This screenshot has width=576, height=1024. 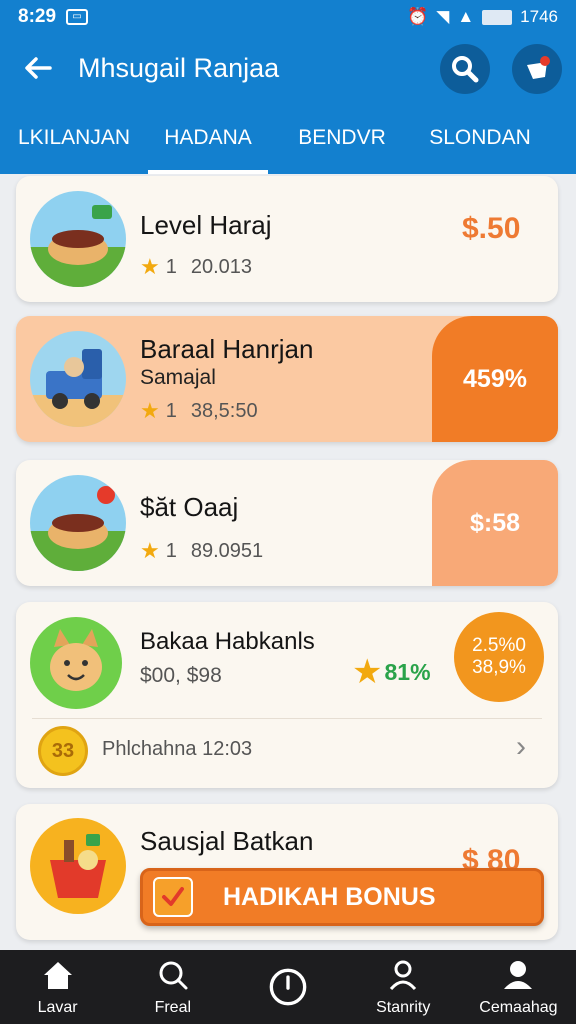 I want to click on person-icon, so click(x=403, y=975).